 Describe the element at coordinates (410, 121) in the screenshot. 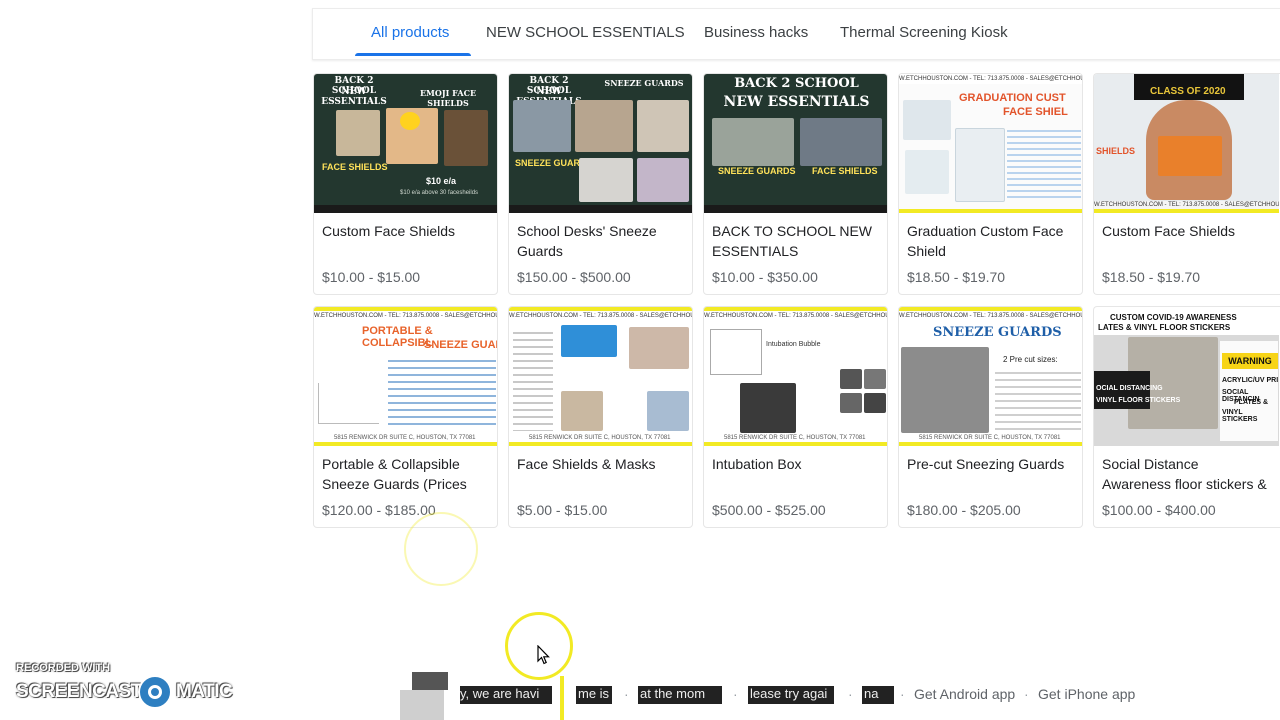

I see `emoji-icon` at that location.